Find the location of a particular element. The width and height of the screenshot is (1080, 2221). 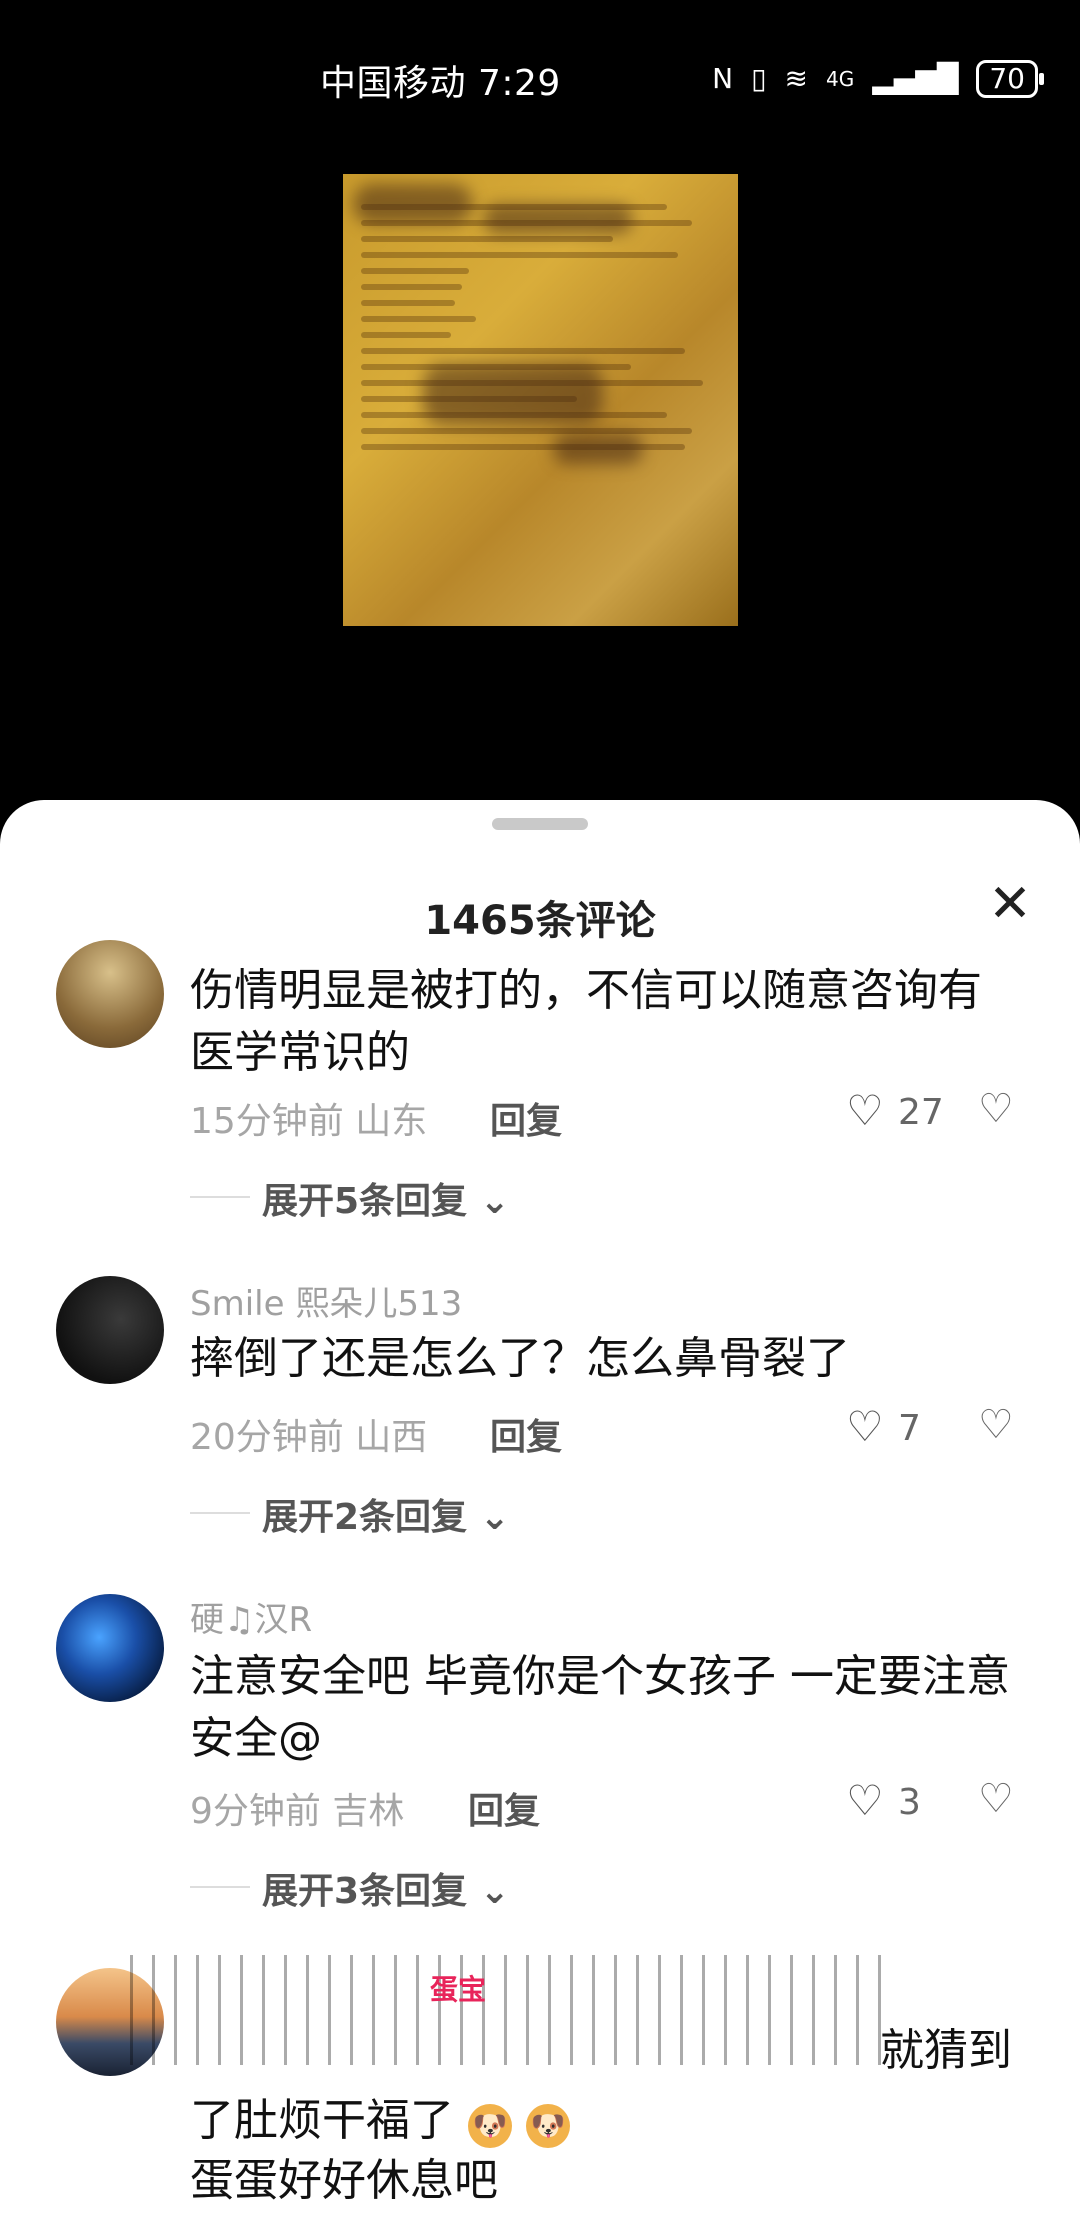

status-icons: N ▯ ≋ 4G ▂▄▆█ 70 is located at coordinates (878, 79).